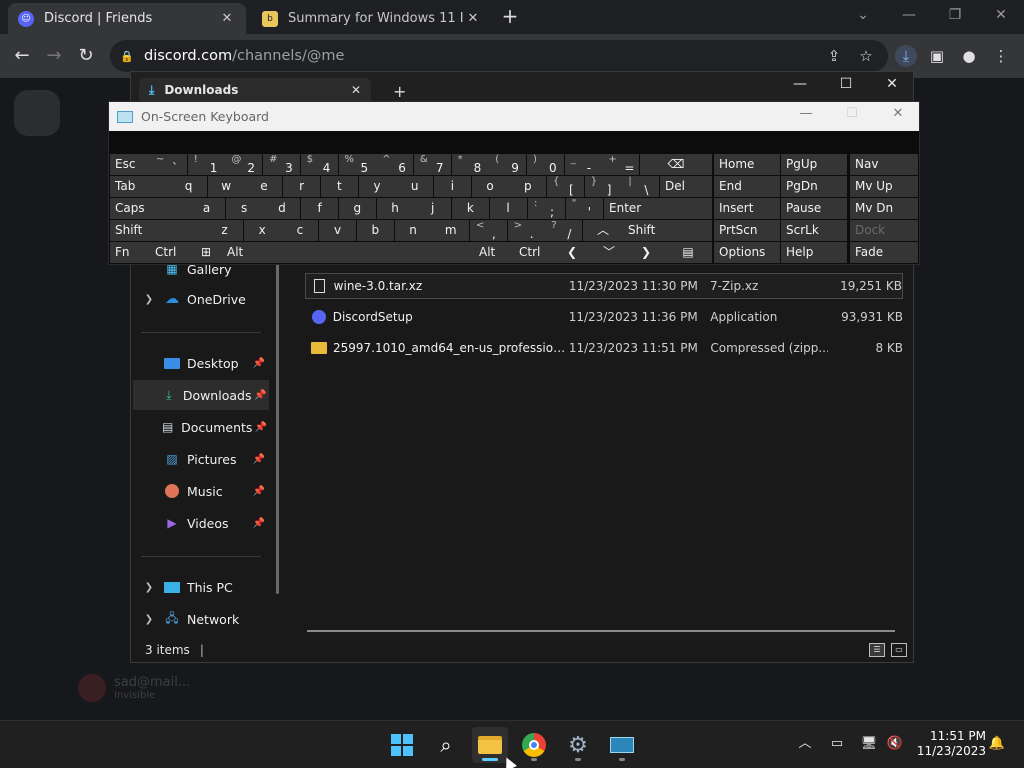 Image resolution: width=1024 pixels, height=768 pixels. What do you see at coordinates (852, 116) in the screenshot?
I see `osk-maximize-button: ☐` at bounding box center [852, 116].